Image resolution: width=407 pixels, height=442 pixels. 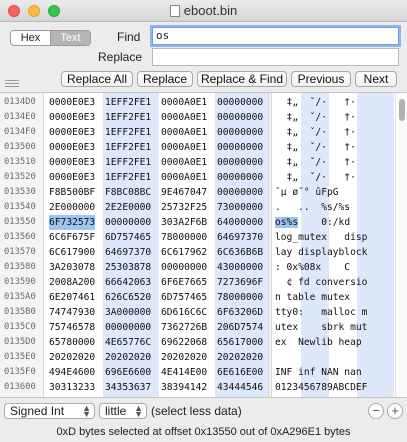 I want to click on hex-group: 69622068, so click(x=184, y=342).